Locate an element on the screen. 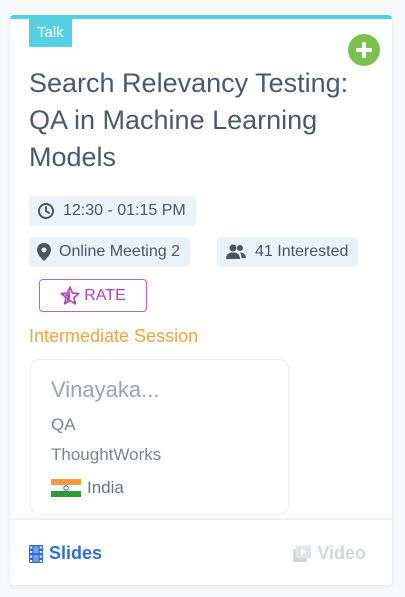 This screenshot has height=597, width=405. speaker-country-row: India is located at coordinates (87, 488).